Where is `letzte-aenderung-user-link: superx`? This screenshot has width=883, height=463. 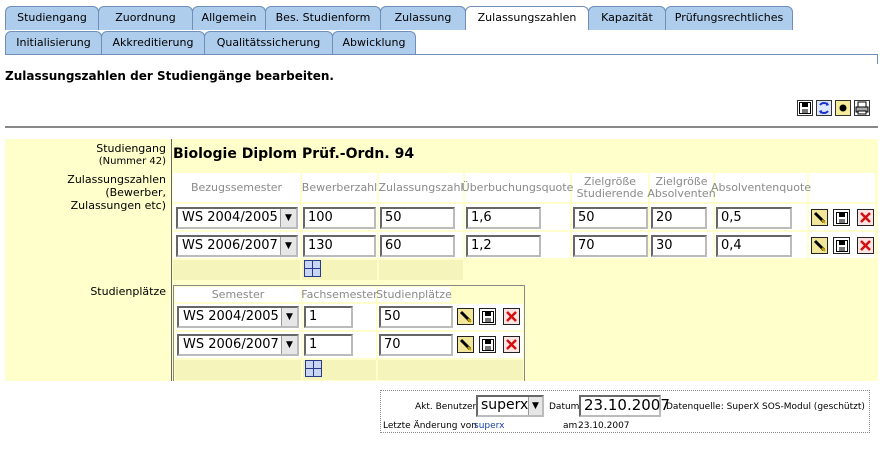 letzte-aenderung-user-link: superx is located at coordinates (489, 426).